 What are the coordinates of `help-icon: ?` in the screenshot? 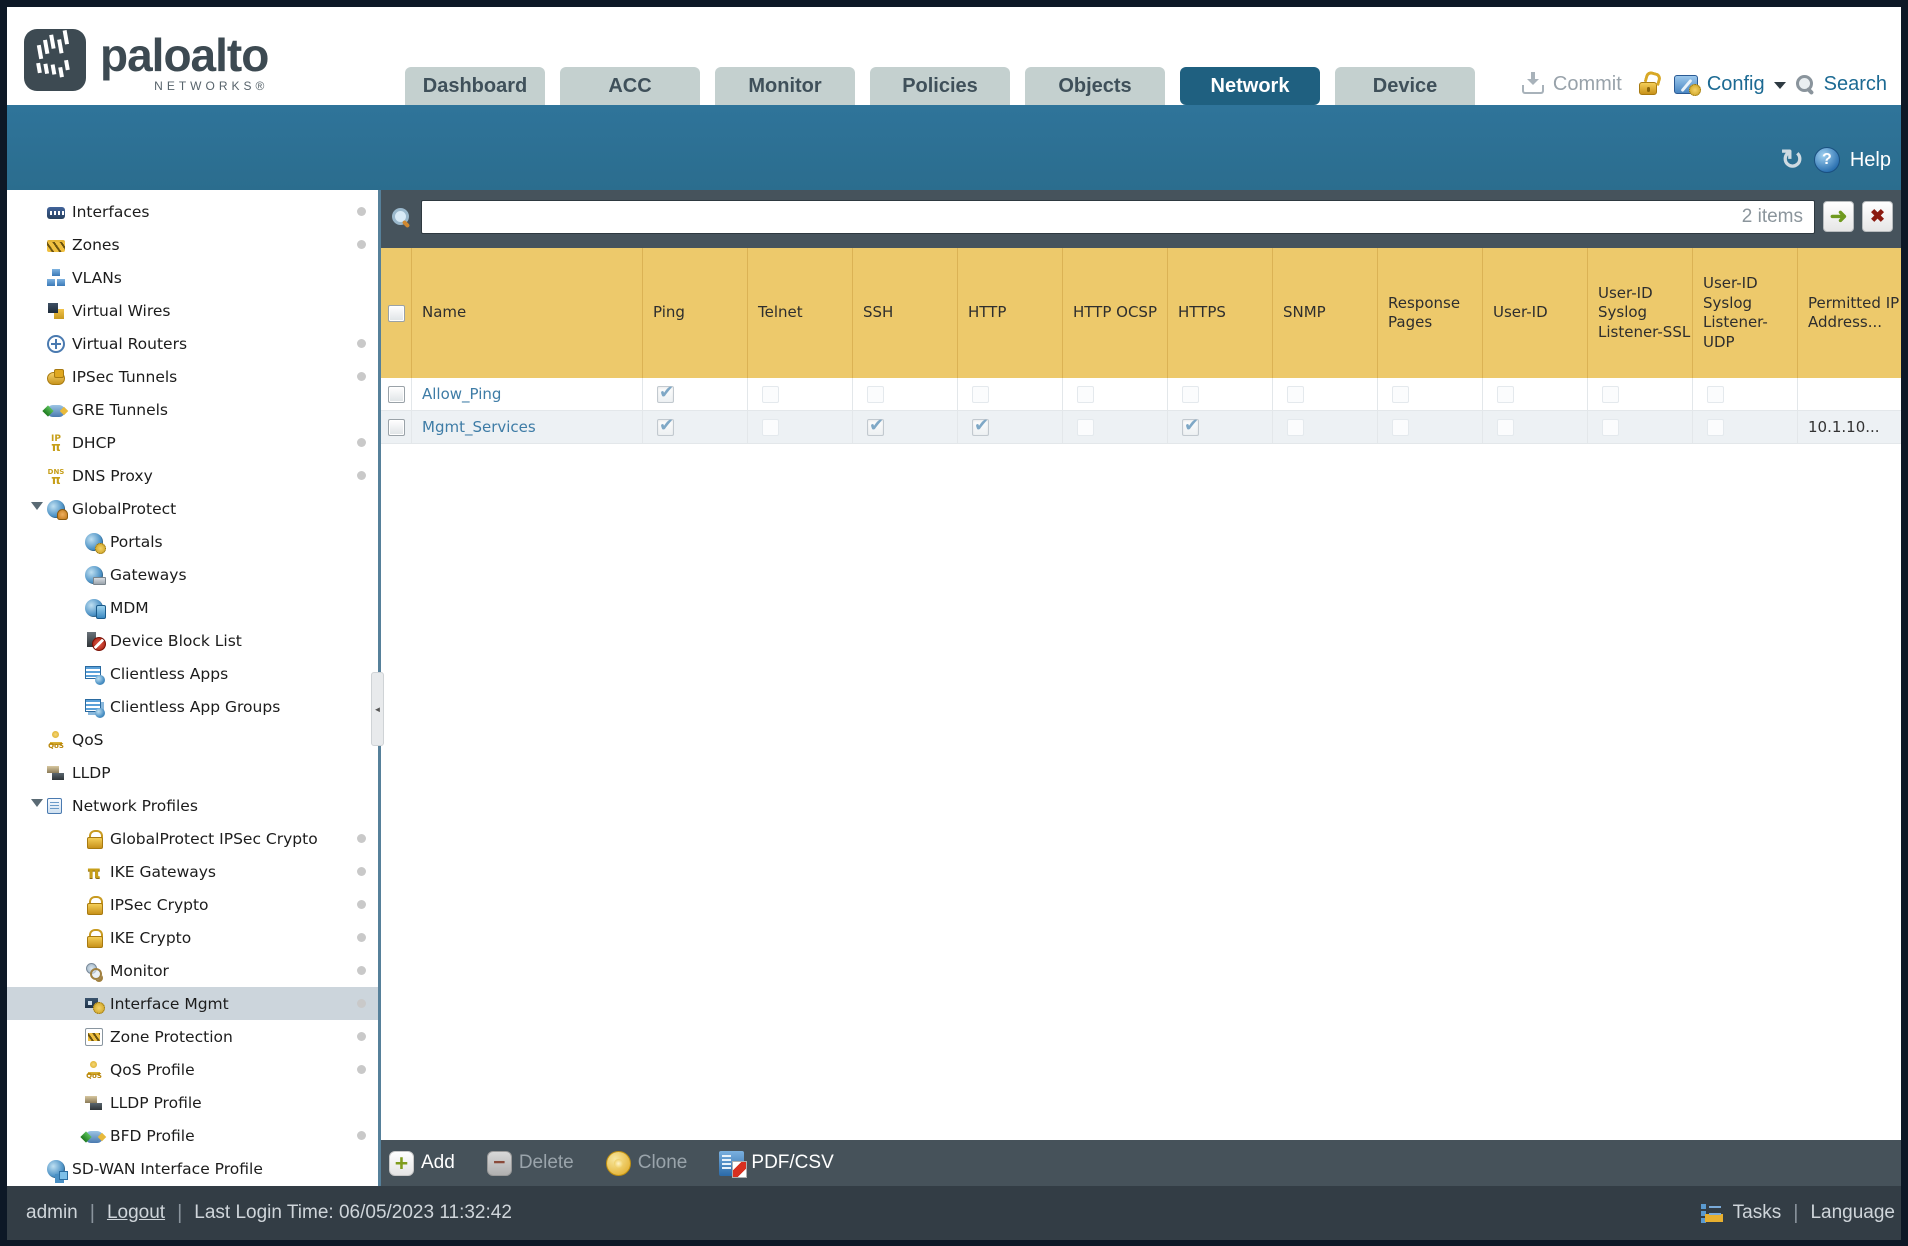 It's located at (1826, 160).